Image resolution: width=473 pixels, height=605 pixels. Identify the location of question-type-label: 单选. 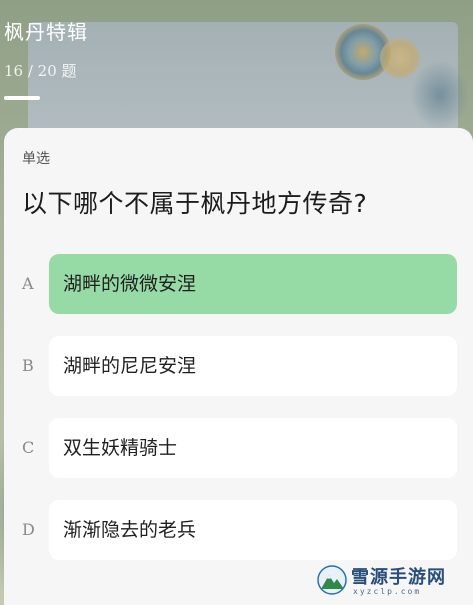
(36, 159).